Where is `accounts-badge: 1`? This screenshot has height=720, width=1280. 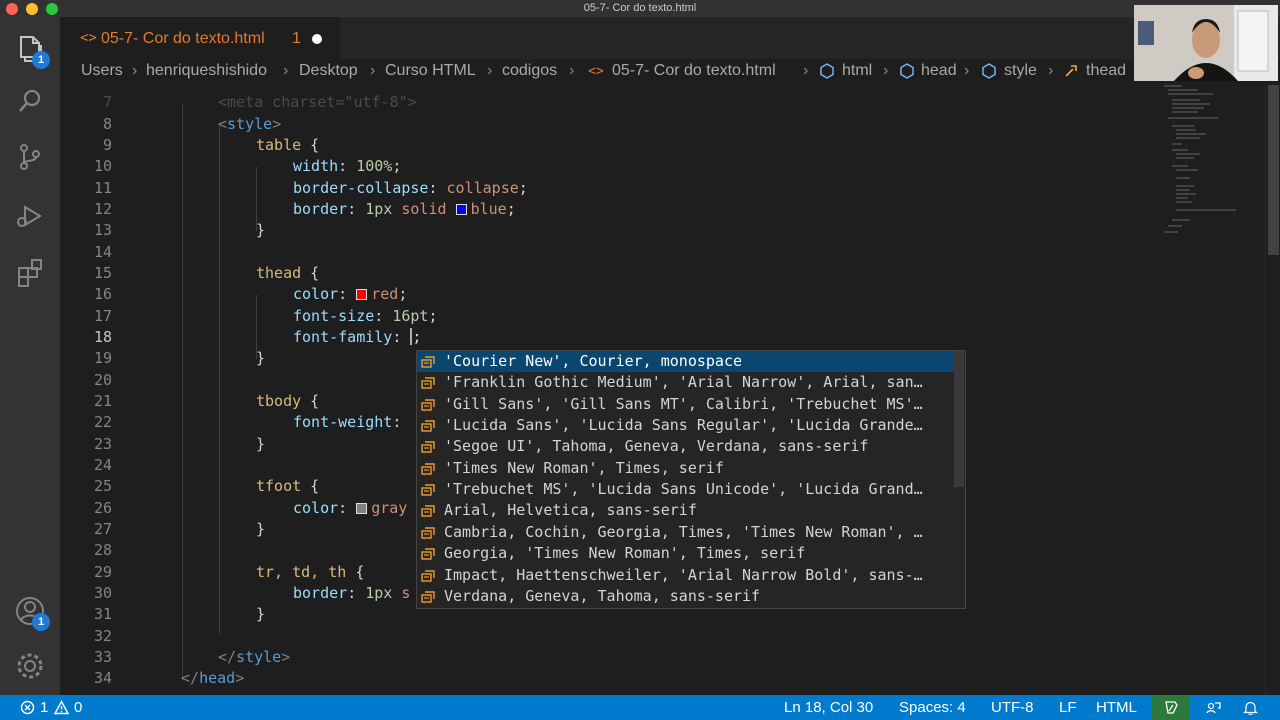 accounts-badge: 1 is located at coordinates (41, 622).